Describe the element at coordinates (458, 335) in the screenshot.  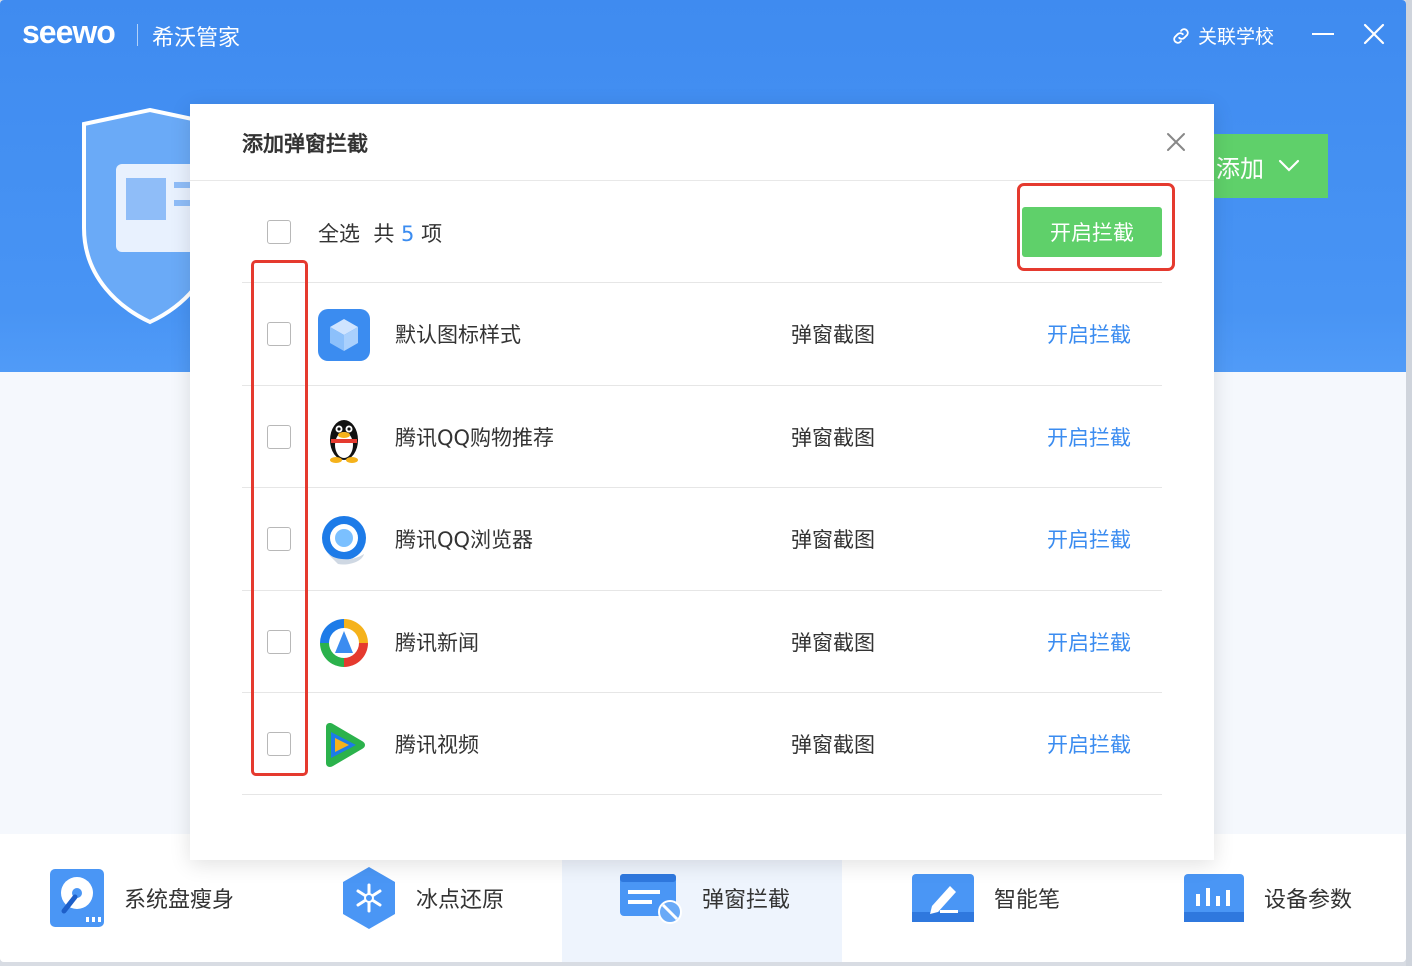
I see `row-name: 默认图标样式` at that location.